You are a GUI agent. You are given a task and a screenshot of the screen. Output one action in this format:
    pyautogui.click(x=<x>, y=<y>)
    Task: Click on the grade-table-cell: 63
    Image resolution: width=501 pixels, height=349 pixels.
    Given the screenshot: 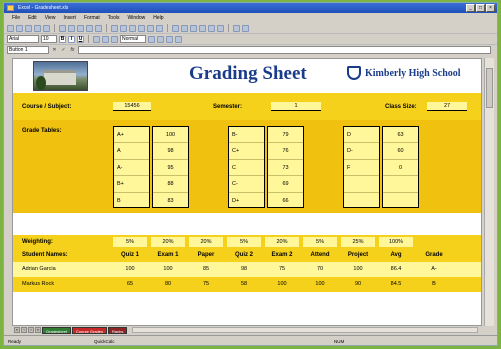 What is the action you would take?
    pyautogui.click(x=400, y=135)
    